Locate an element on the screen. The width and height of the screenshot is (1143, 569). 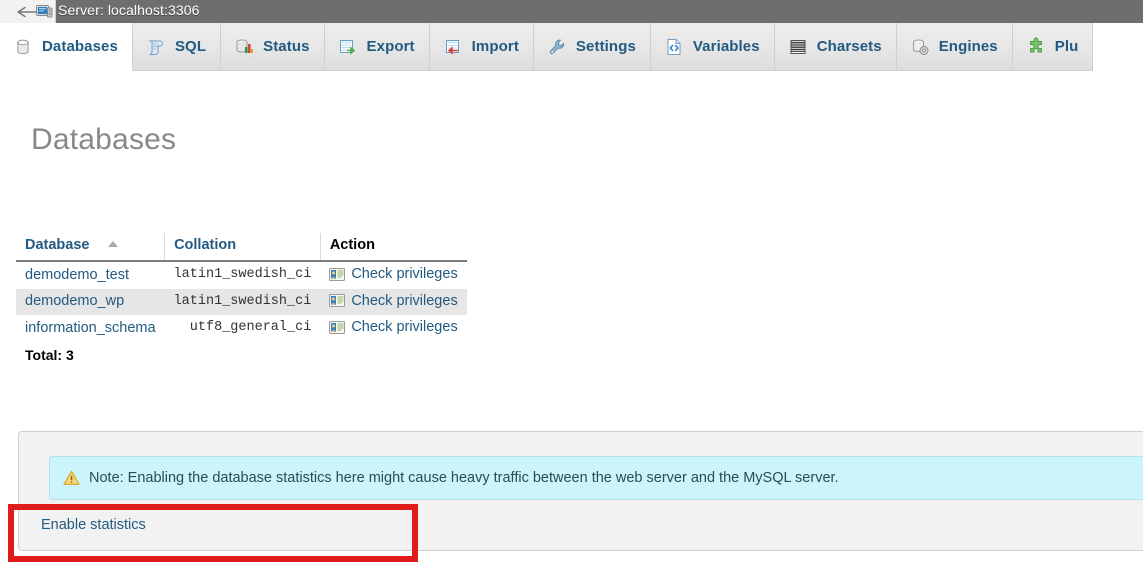
column-header-label: Database is located at coordinates (57, 245).